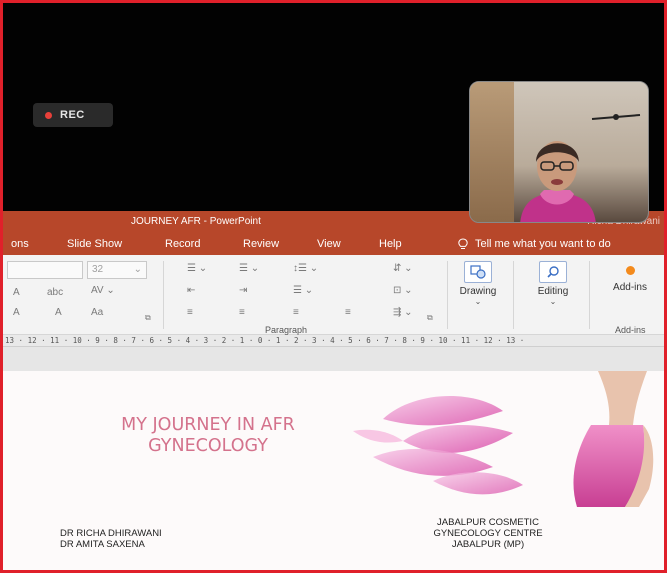  Describe the element at coordinates (630, 270) in the screenshot. I see `addins-icon` at that location.